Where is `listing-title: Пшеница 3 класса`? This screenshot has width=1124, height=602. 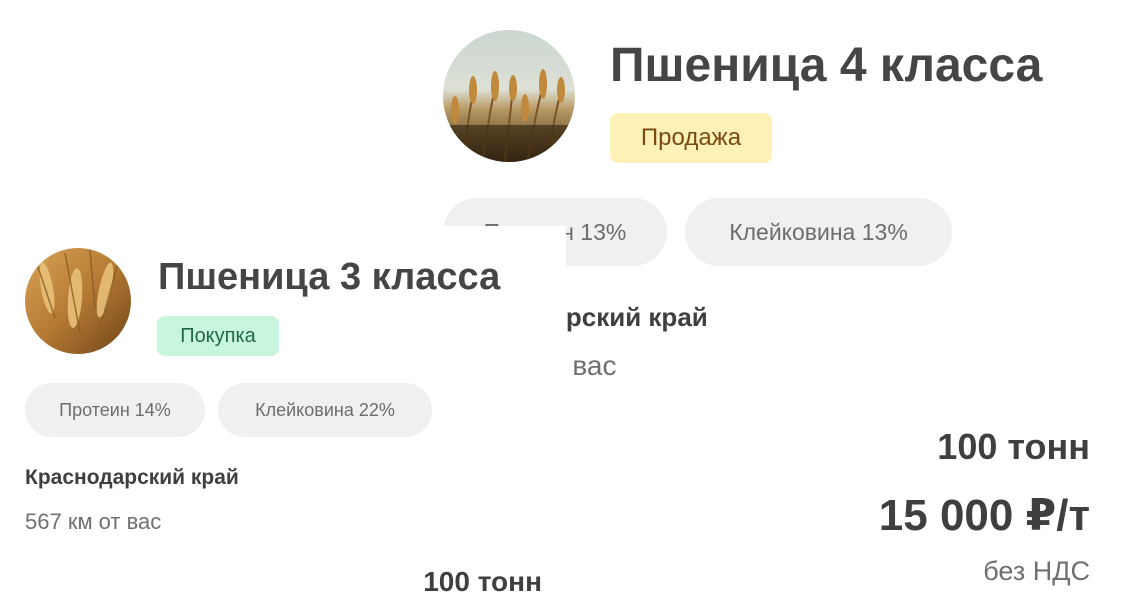 listing-title: Пшеница 3 класса is located at coordinates (329, 277).